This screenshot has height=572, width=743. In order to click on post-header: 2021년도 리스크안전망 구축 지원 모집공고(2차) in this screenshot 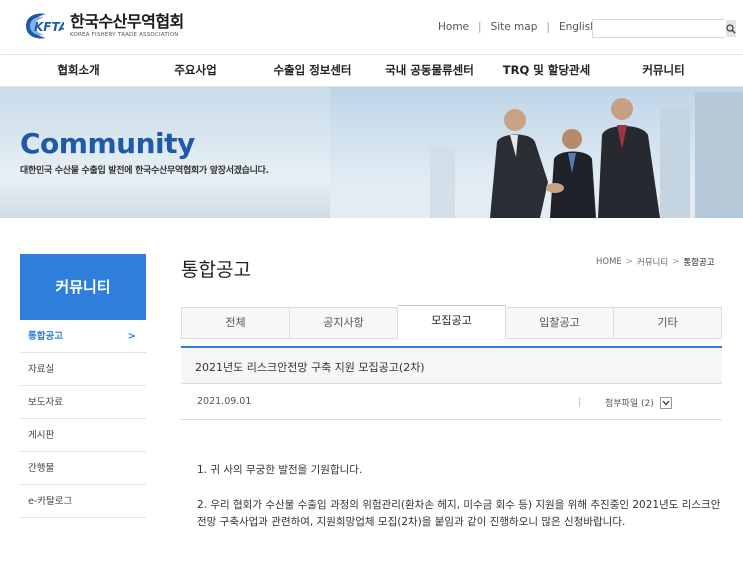, I will do `click(451, 365)`.